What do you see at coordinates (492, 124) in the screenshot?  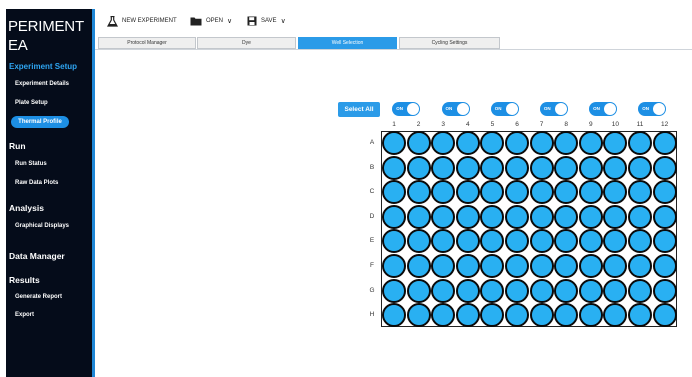 I see `column-label-5: 5` at bounding box center [492, 124].